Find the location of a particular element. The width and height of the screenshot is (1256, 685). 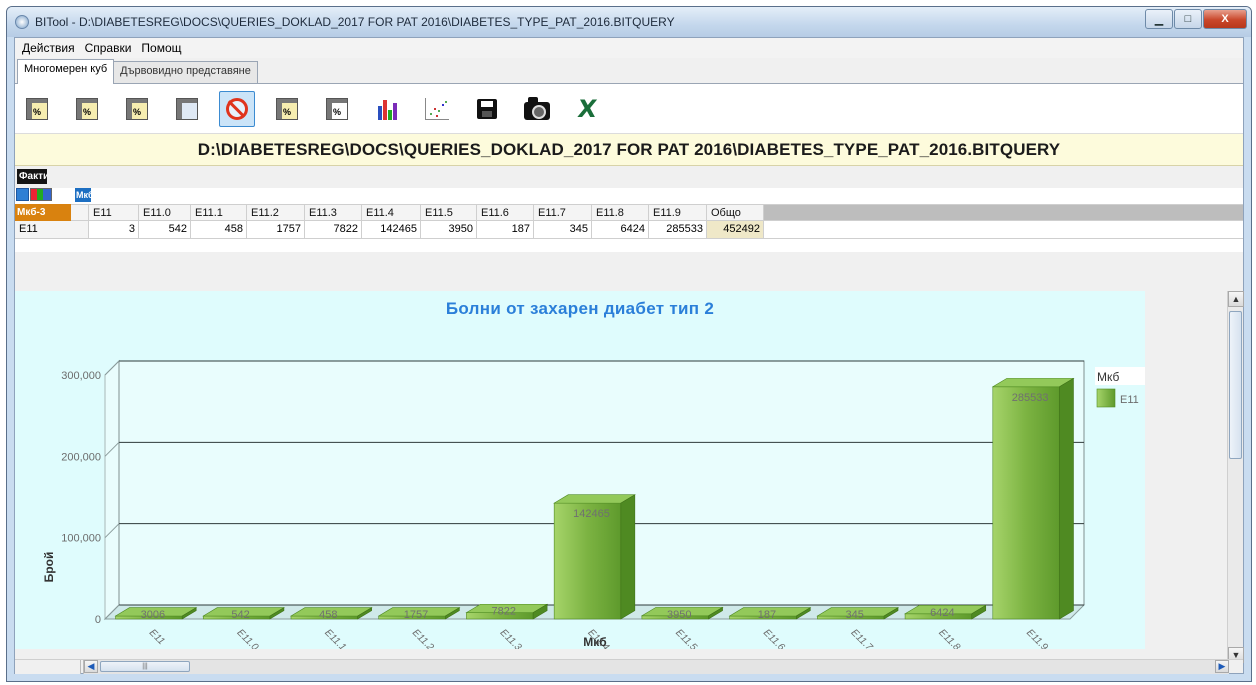

bar-side is located at coordinates (1066, 498).